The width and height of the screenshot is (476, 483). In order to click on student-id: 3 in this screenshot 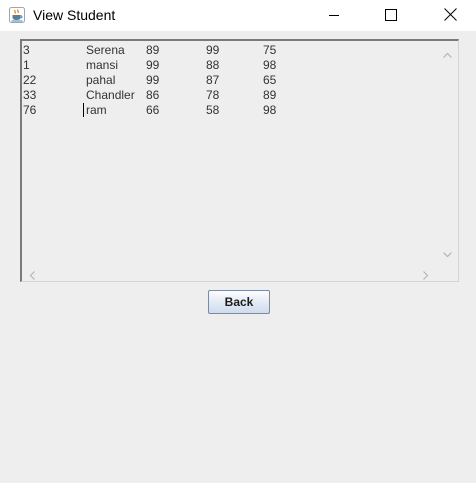, I will do `click(26, 50)`.